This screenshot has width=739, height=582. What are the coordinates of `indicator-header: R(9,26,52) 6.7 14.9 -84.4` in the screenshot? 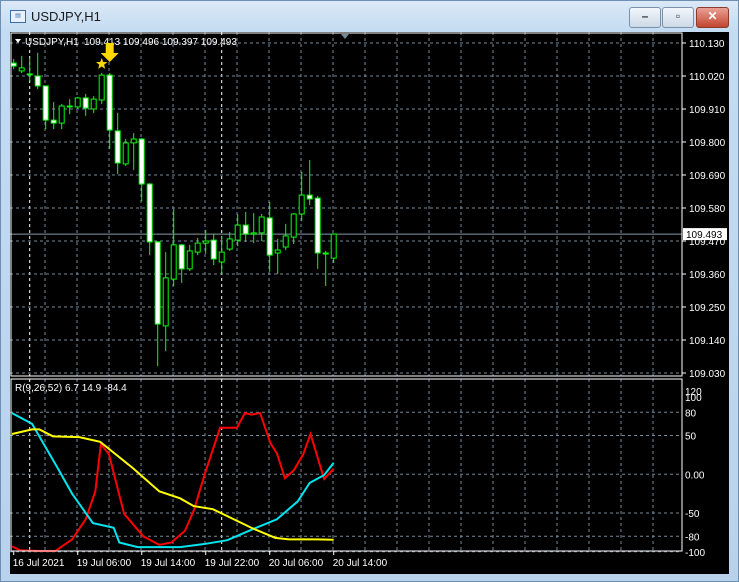 It's located at (71, 388).